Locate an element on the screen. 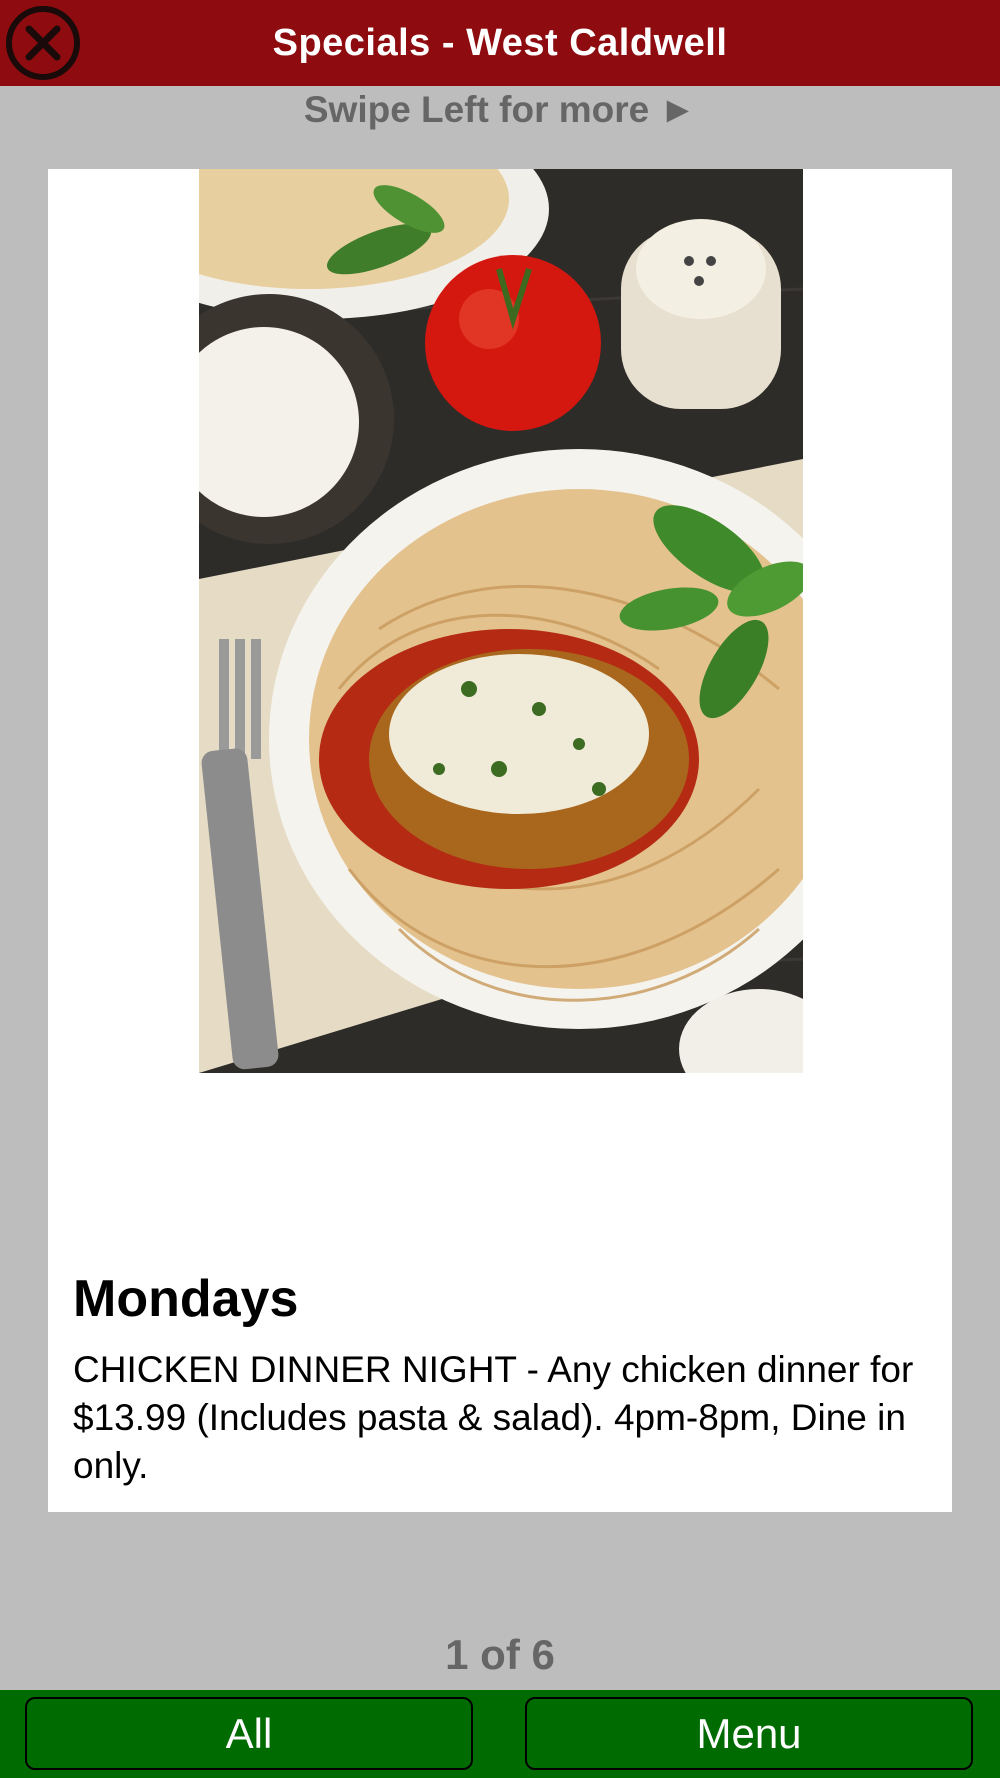 The image size is (1000, 1778). header-bar: Specials - West Caldwell is located at coordinates (500, 43).